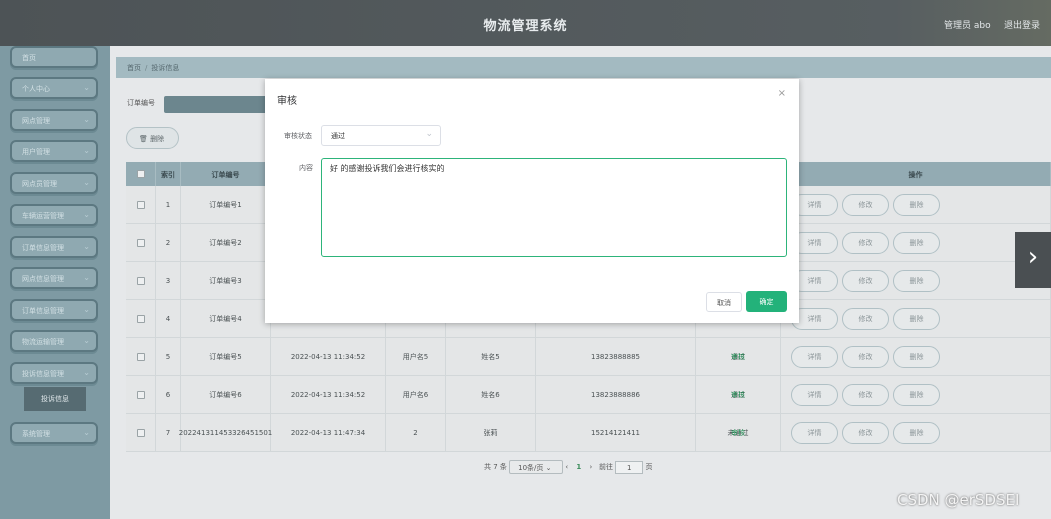 This screenshot has height=519, width=1051. Describe the element at coordinates (554, 207) in the screenshot. I see `content-textarea: 好 的感谢投诉我们会进行核实的` at that location.